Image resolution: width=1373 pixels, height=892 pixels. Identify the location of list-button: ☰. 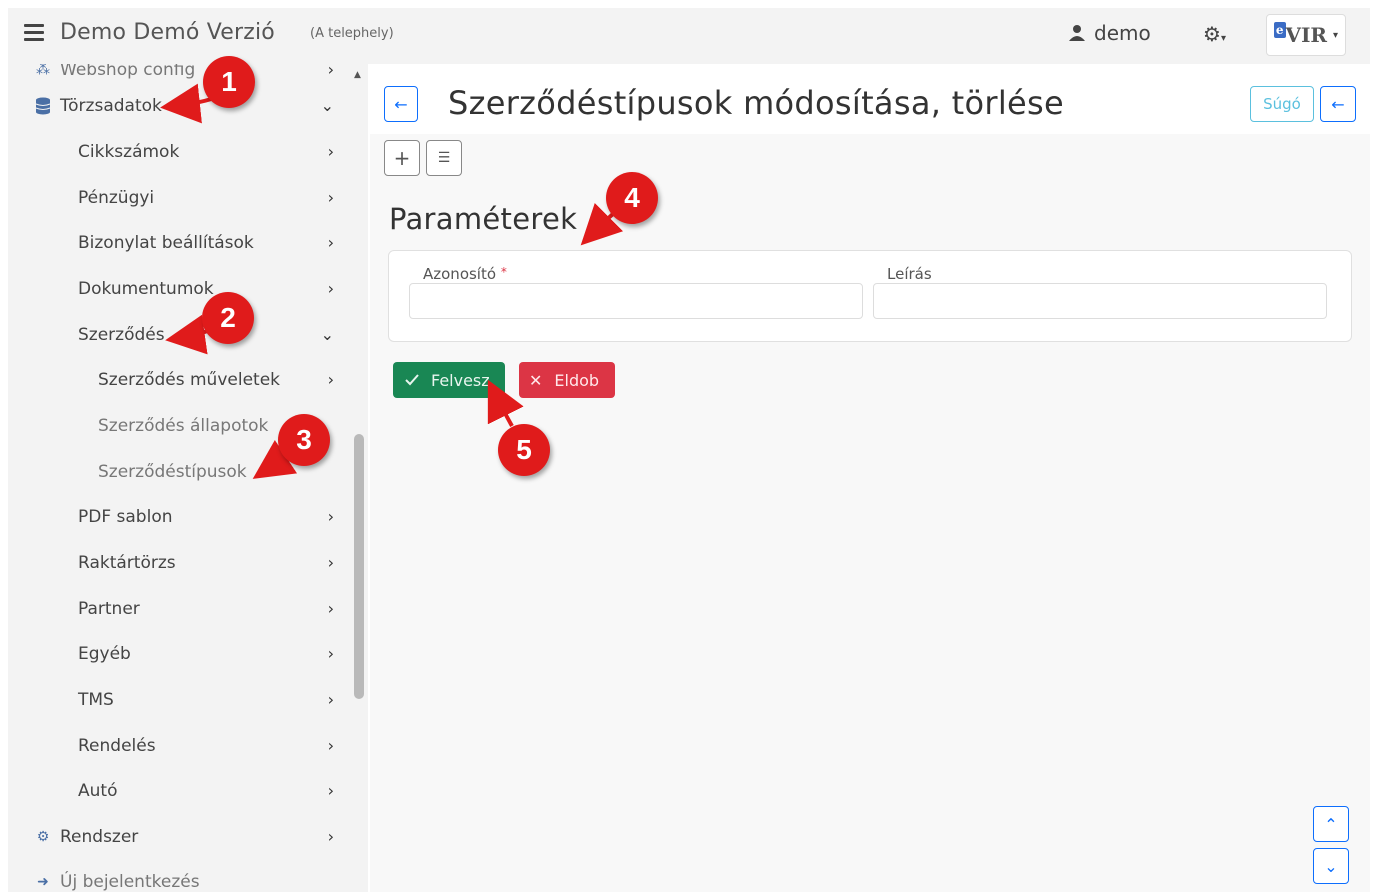
(444, 158).